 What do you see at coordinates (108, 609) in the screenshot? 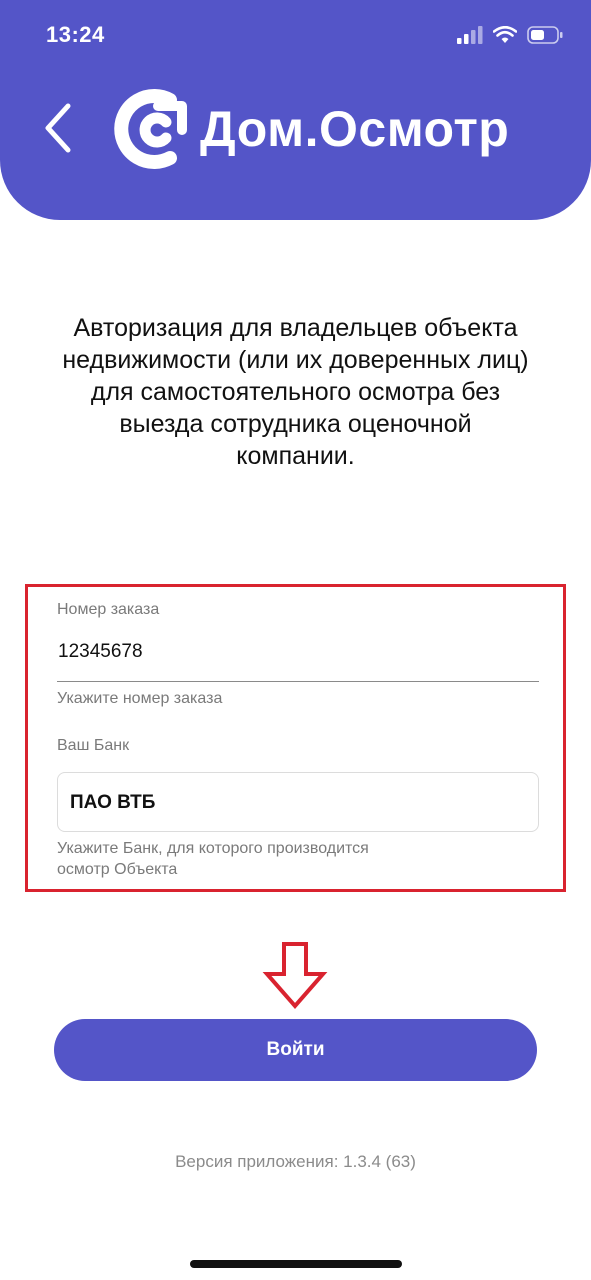
I see `order-number-label: Номер заказа` at bounding box center [108, 609].